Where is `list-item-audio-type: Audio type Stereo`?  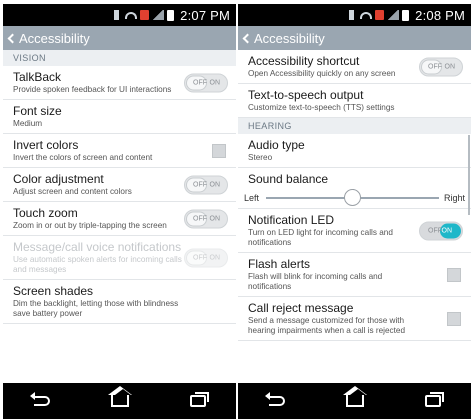 list-item-audio-type: Audio type Stereo is located at coordinates (354, 151).